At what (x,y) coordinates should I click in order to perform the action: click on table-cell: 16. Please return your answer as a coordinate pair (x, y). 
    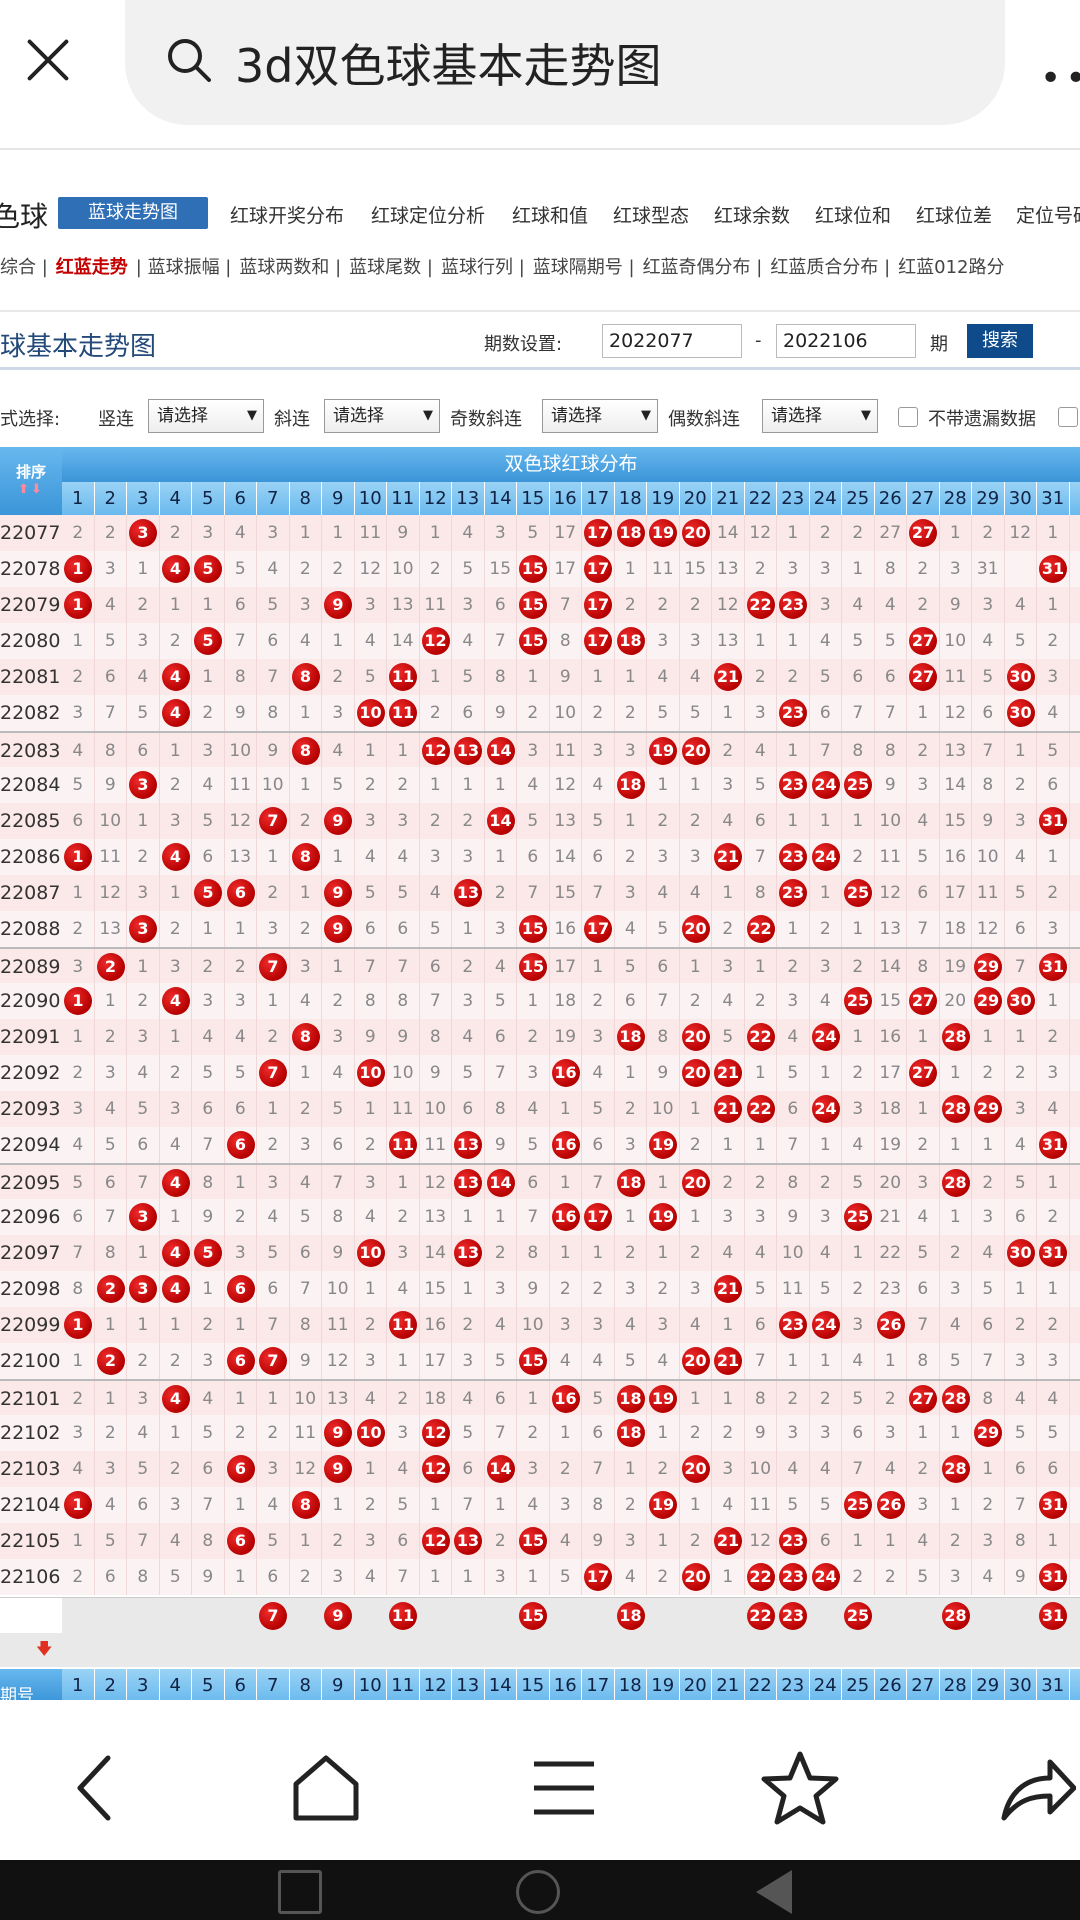
    Looking at the image, I should click on (566, 1217).